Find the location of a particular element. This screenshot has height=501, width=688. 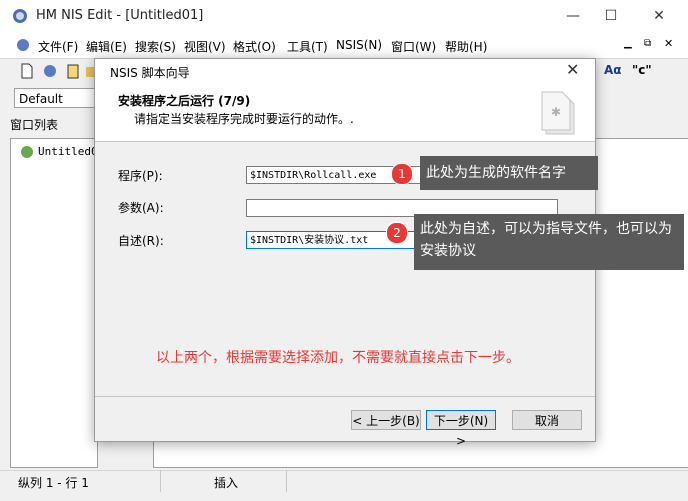

menu-search: 搜索(S) is located at coordinates (155, 46).